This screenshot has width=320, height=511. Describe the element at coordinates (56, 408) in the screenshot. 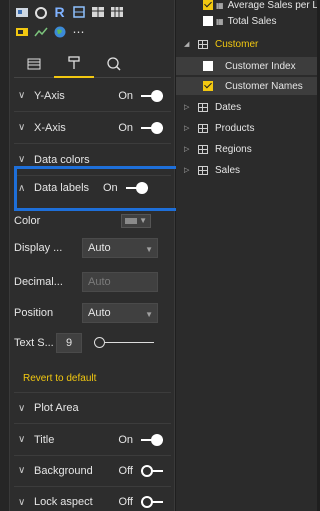

I see `section-label: Plot Area` at that location.